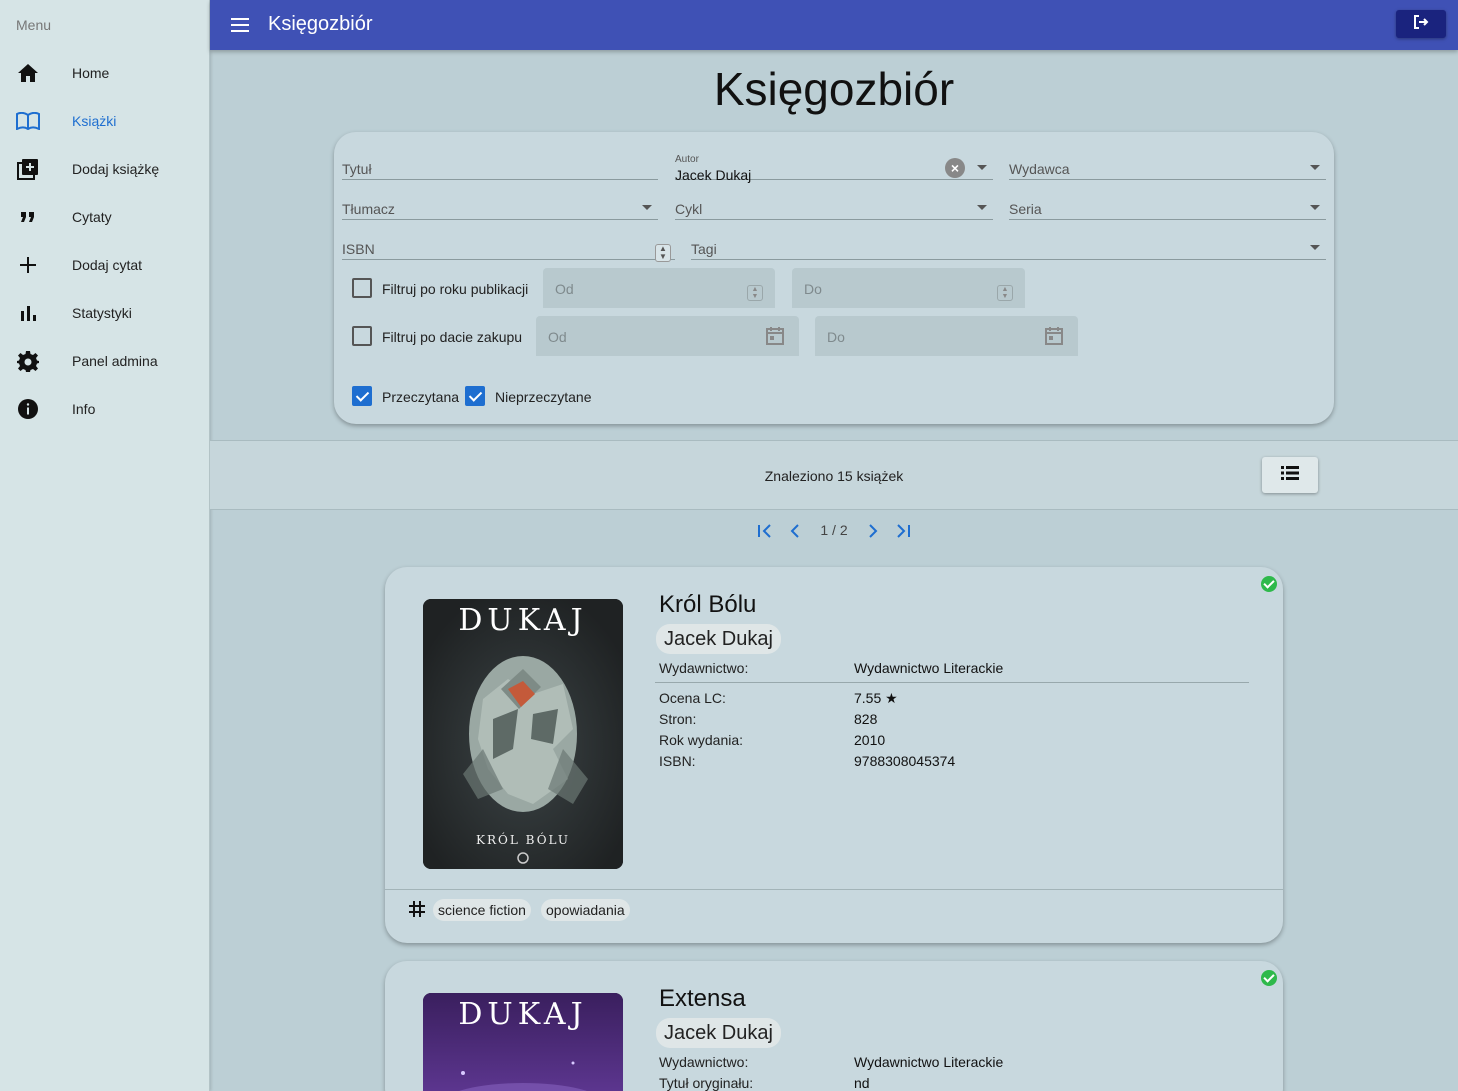 The image size is (1458, 1091). I want to click on tag-chip: opowiadania, so click(585, 910).